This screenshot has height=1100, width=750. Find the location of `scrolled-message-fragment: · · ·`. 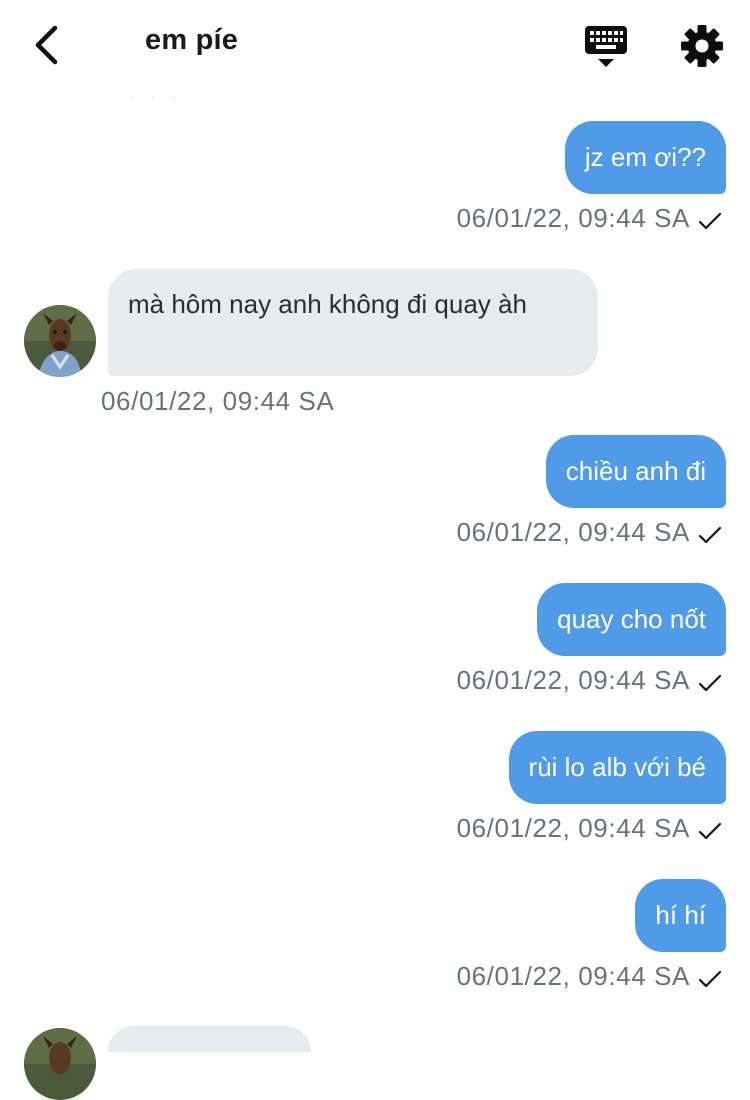

scrolled-message-fragment: · · · is located at coordinates (156, 95).